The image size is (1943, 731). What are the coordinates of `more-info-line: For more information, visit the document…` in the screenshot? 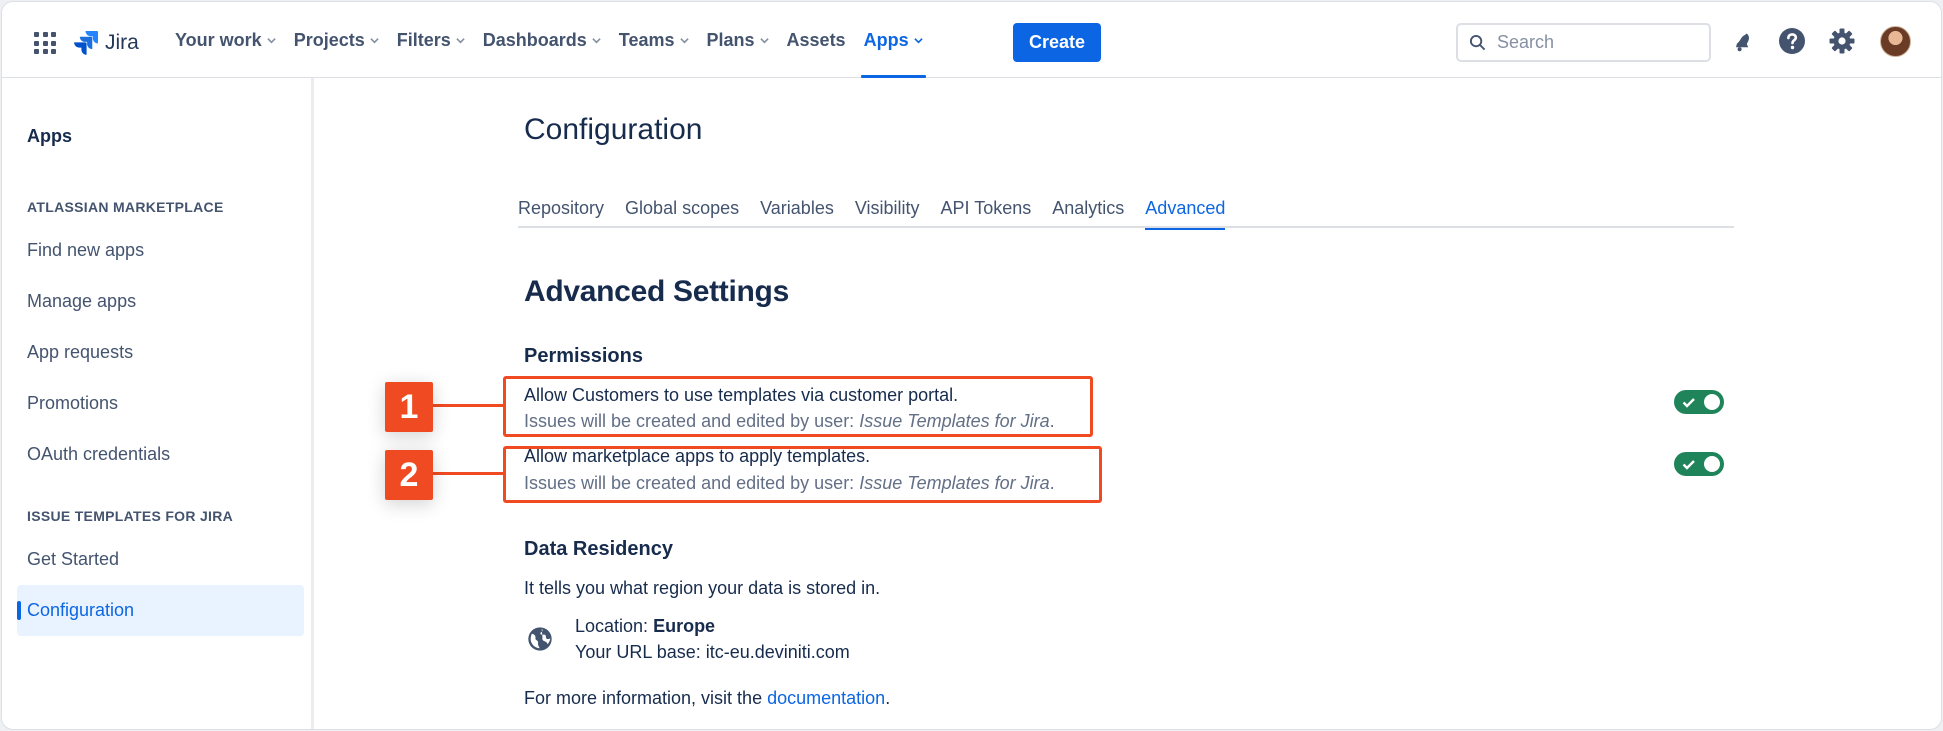 It's located at (707, 698).